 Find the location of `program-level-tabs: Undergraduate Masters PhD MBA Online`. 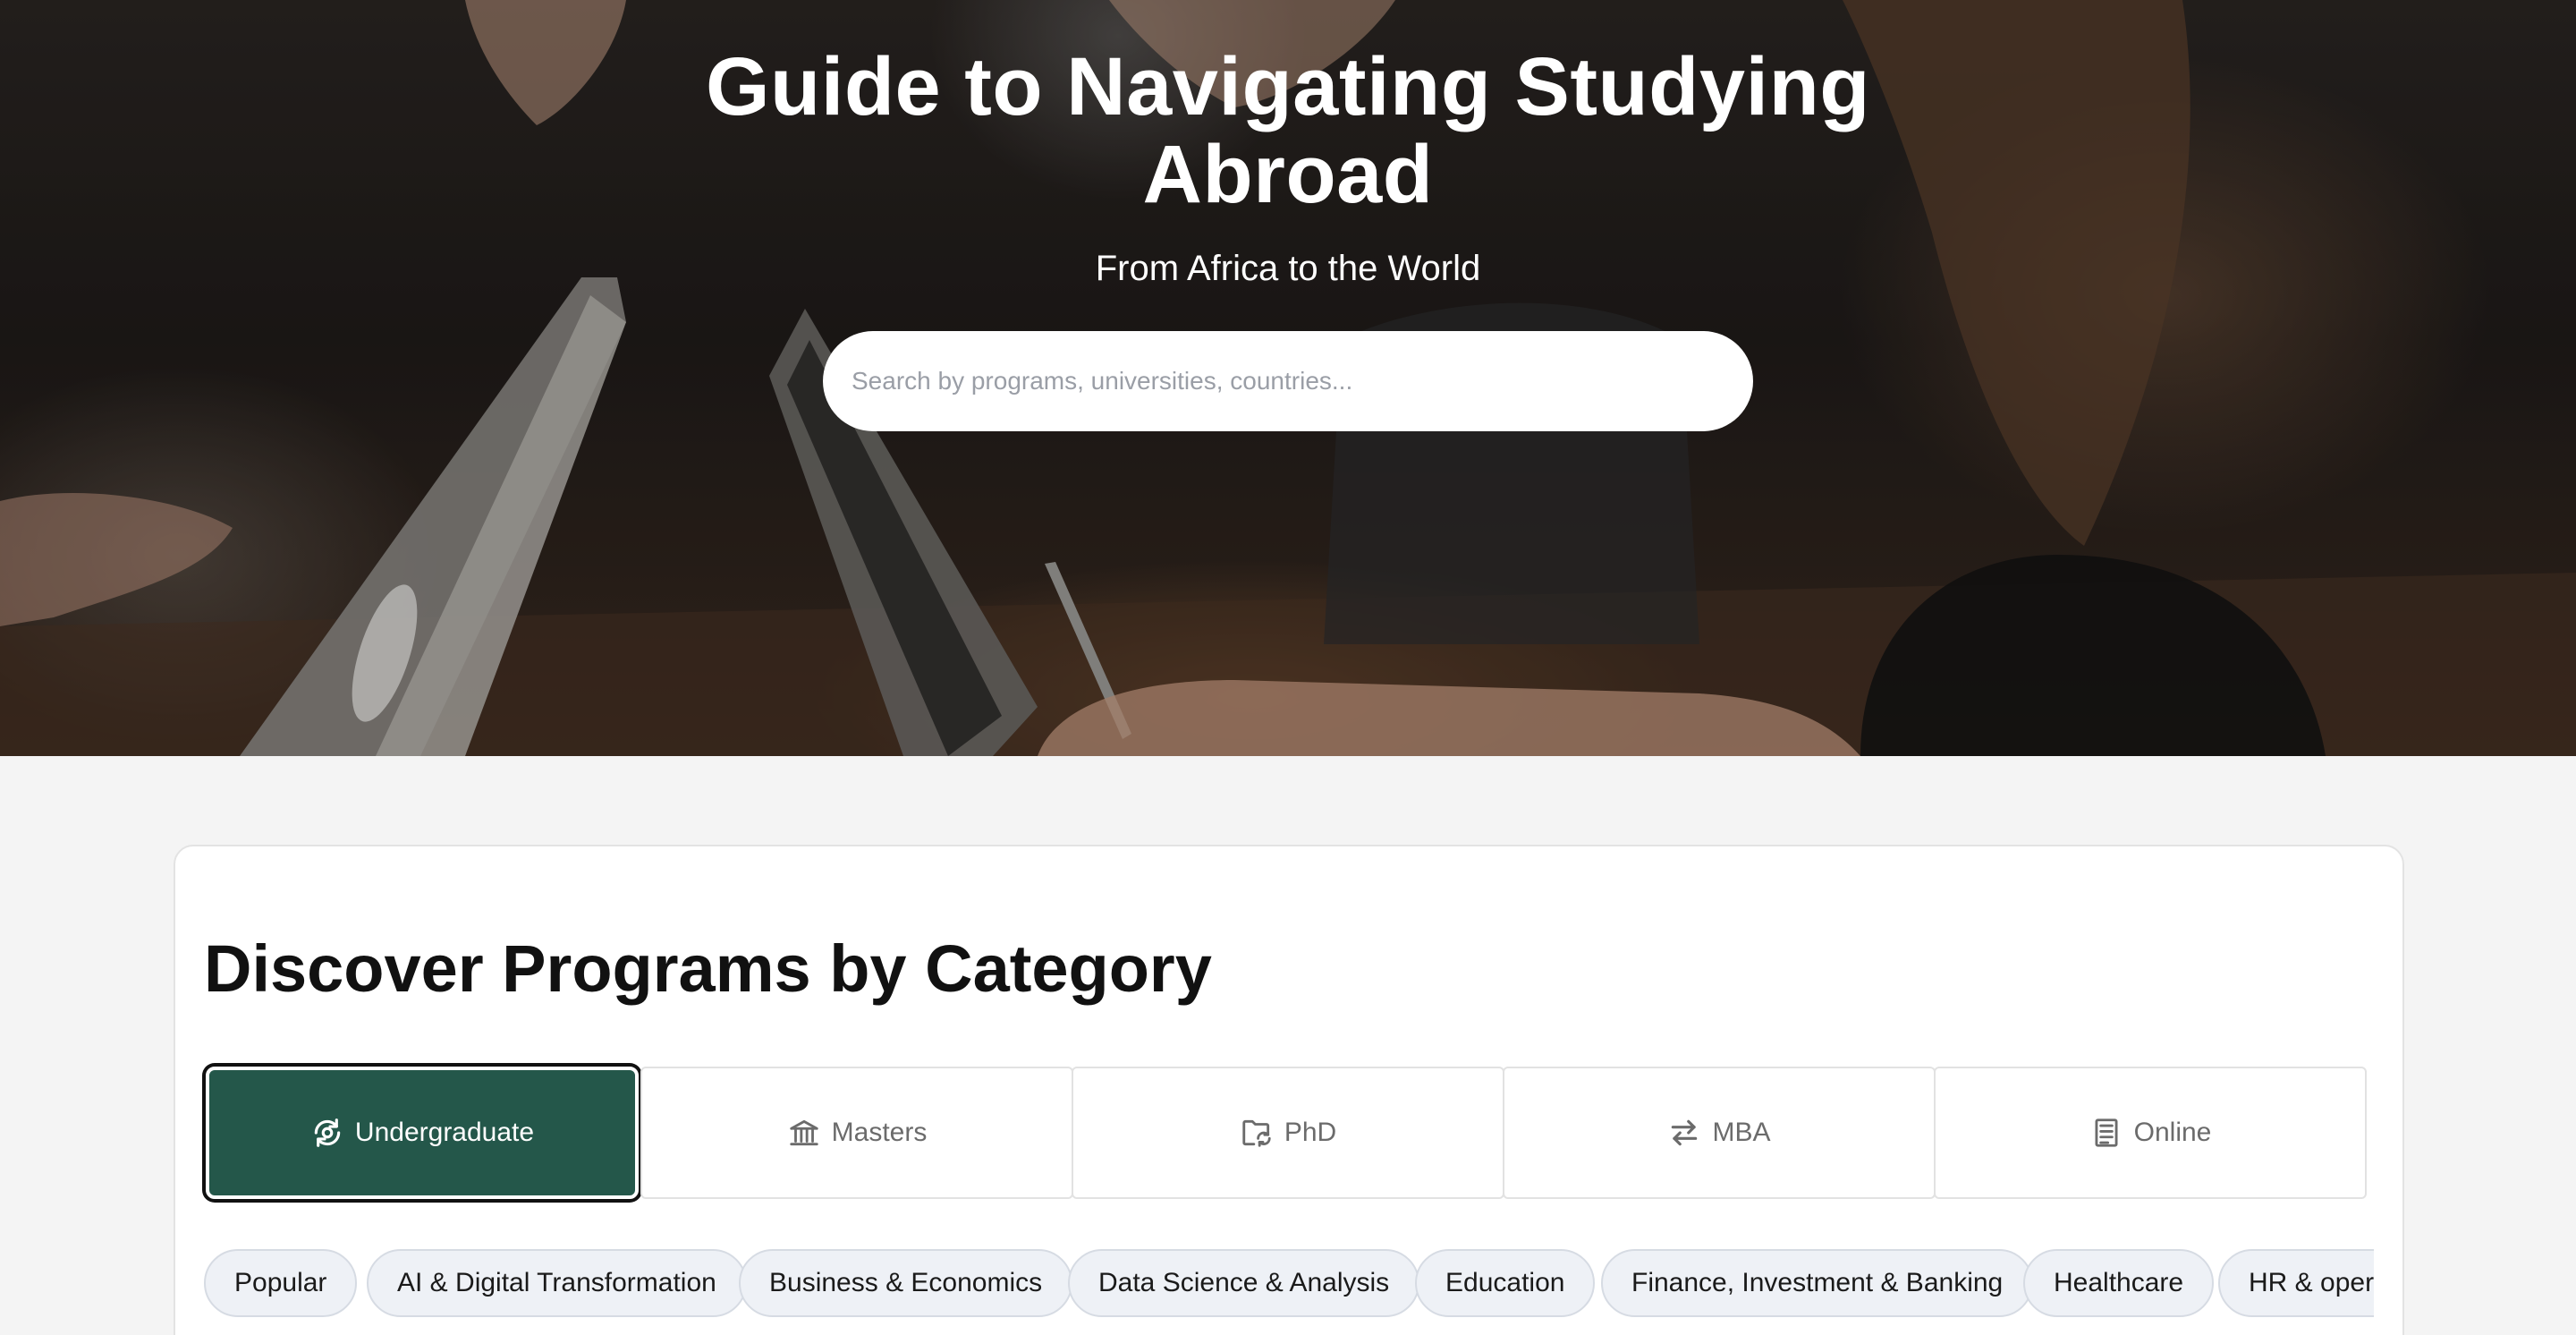

program-level-tabs: Undergraduate Masters PhD MBA Online is located at coordinates (1291, 1133).